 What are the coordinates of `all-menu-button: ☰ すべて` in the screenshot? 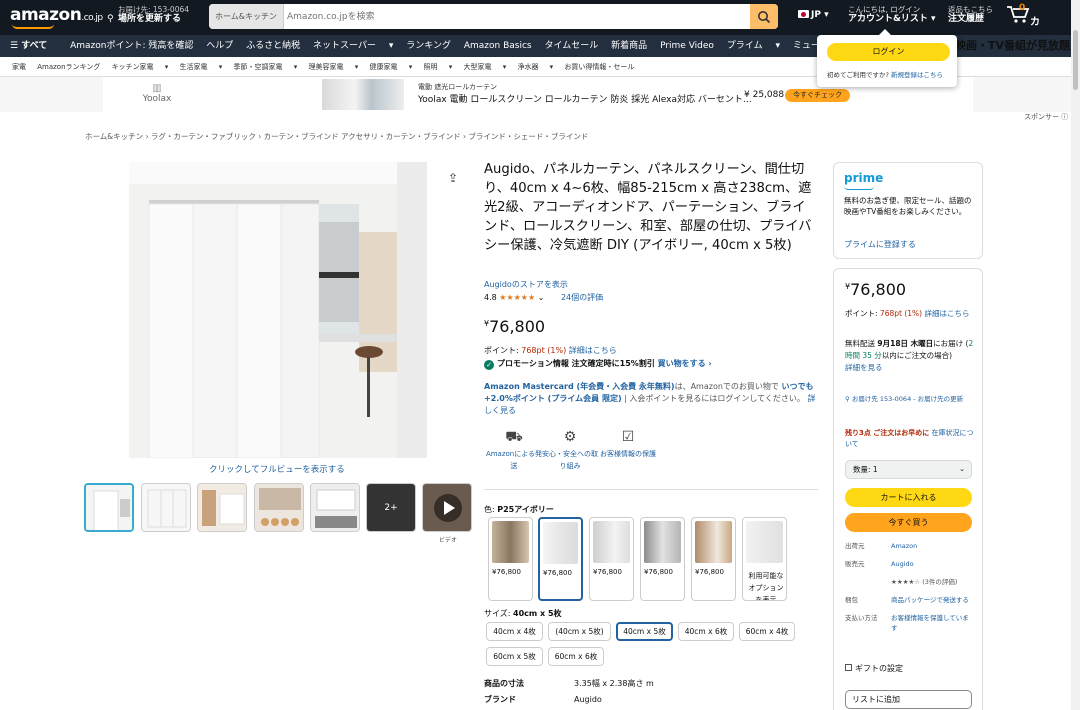 It's located at (33, 46).